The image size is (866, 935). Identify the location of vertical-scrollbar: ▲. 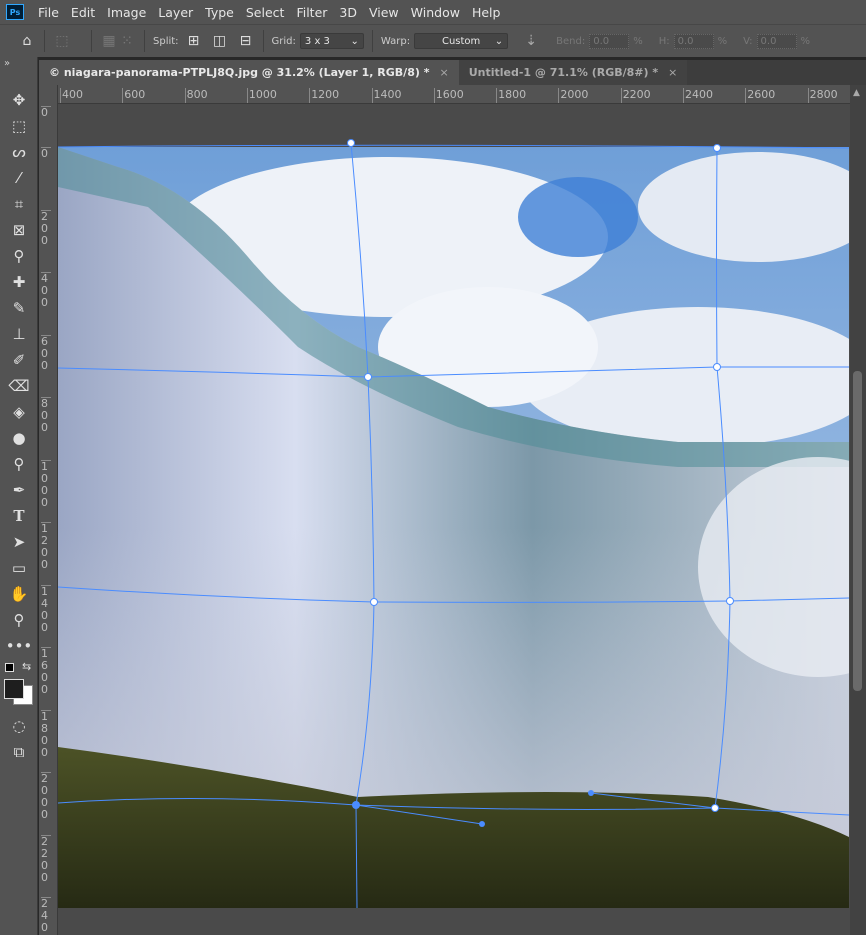
(858, 510).